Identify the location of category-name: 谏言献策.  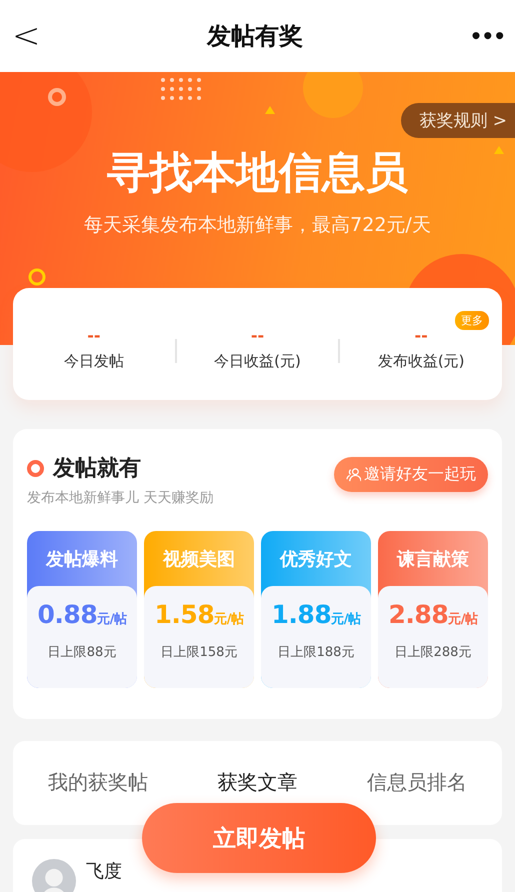
(433, 560).